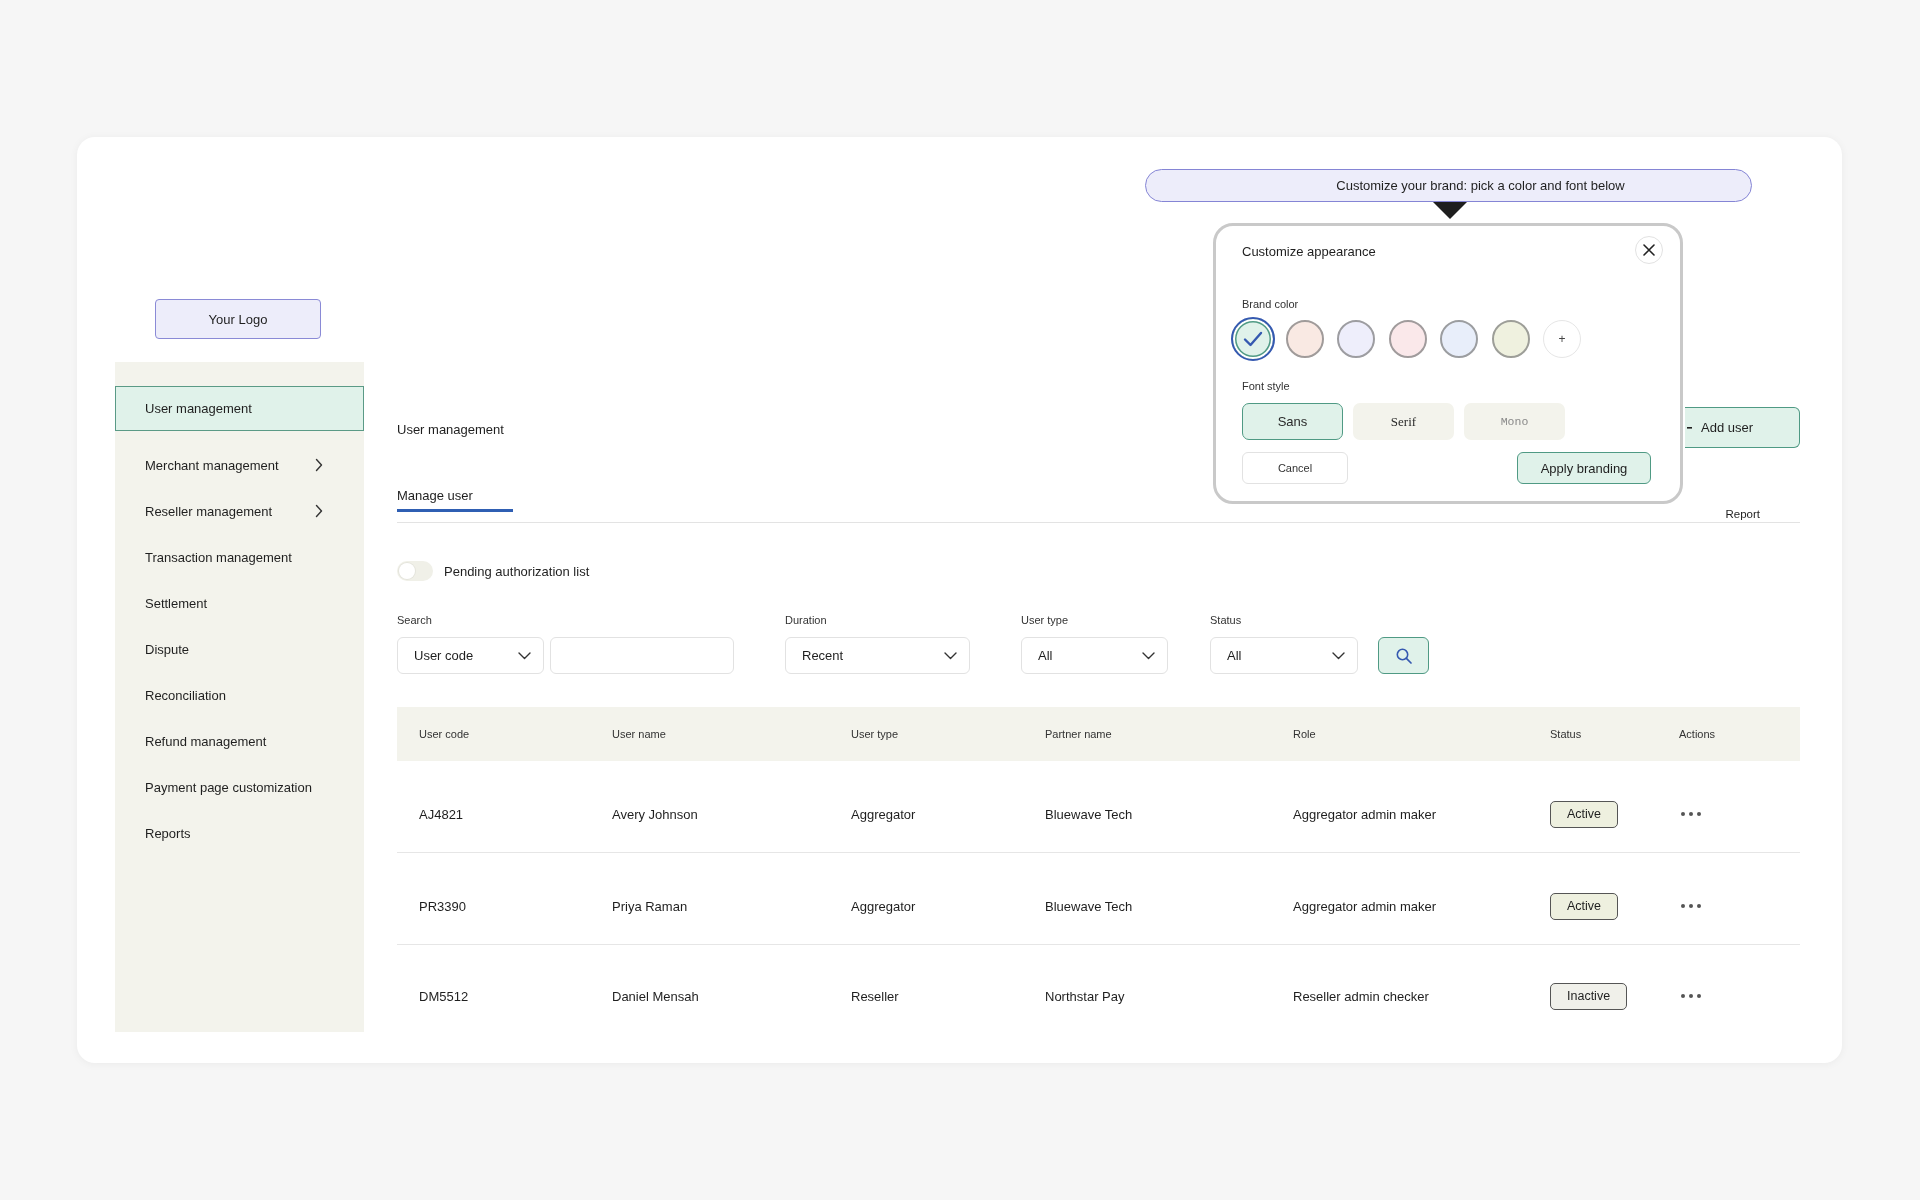 This screenshot has height=1200, width=1920. I want to click on toggle-label: Pending authorization list, so click(517, 571).